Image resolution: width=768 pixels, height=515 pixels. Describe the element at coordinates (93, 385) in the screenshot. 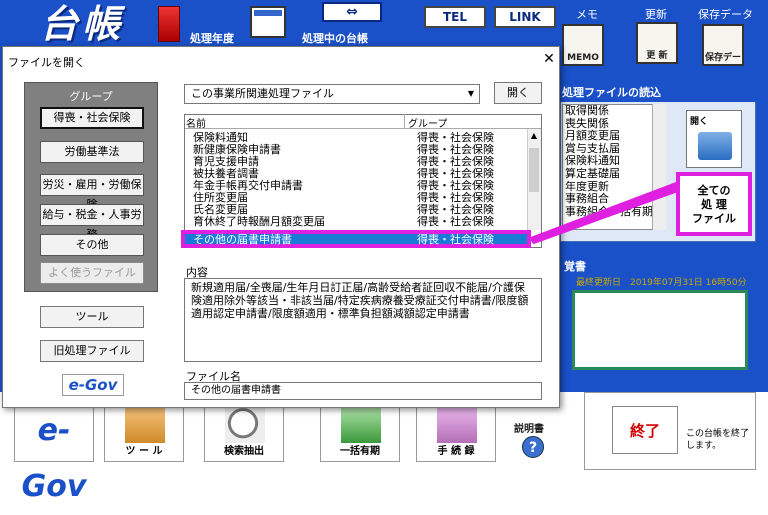

I see `egov-badge: e-Gov` at that location.